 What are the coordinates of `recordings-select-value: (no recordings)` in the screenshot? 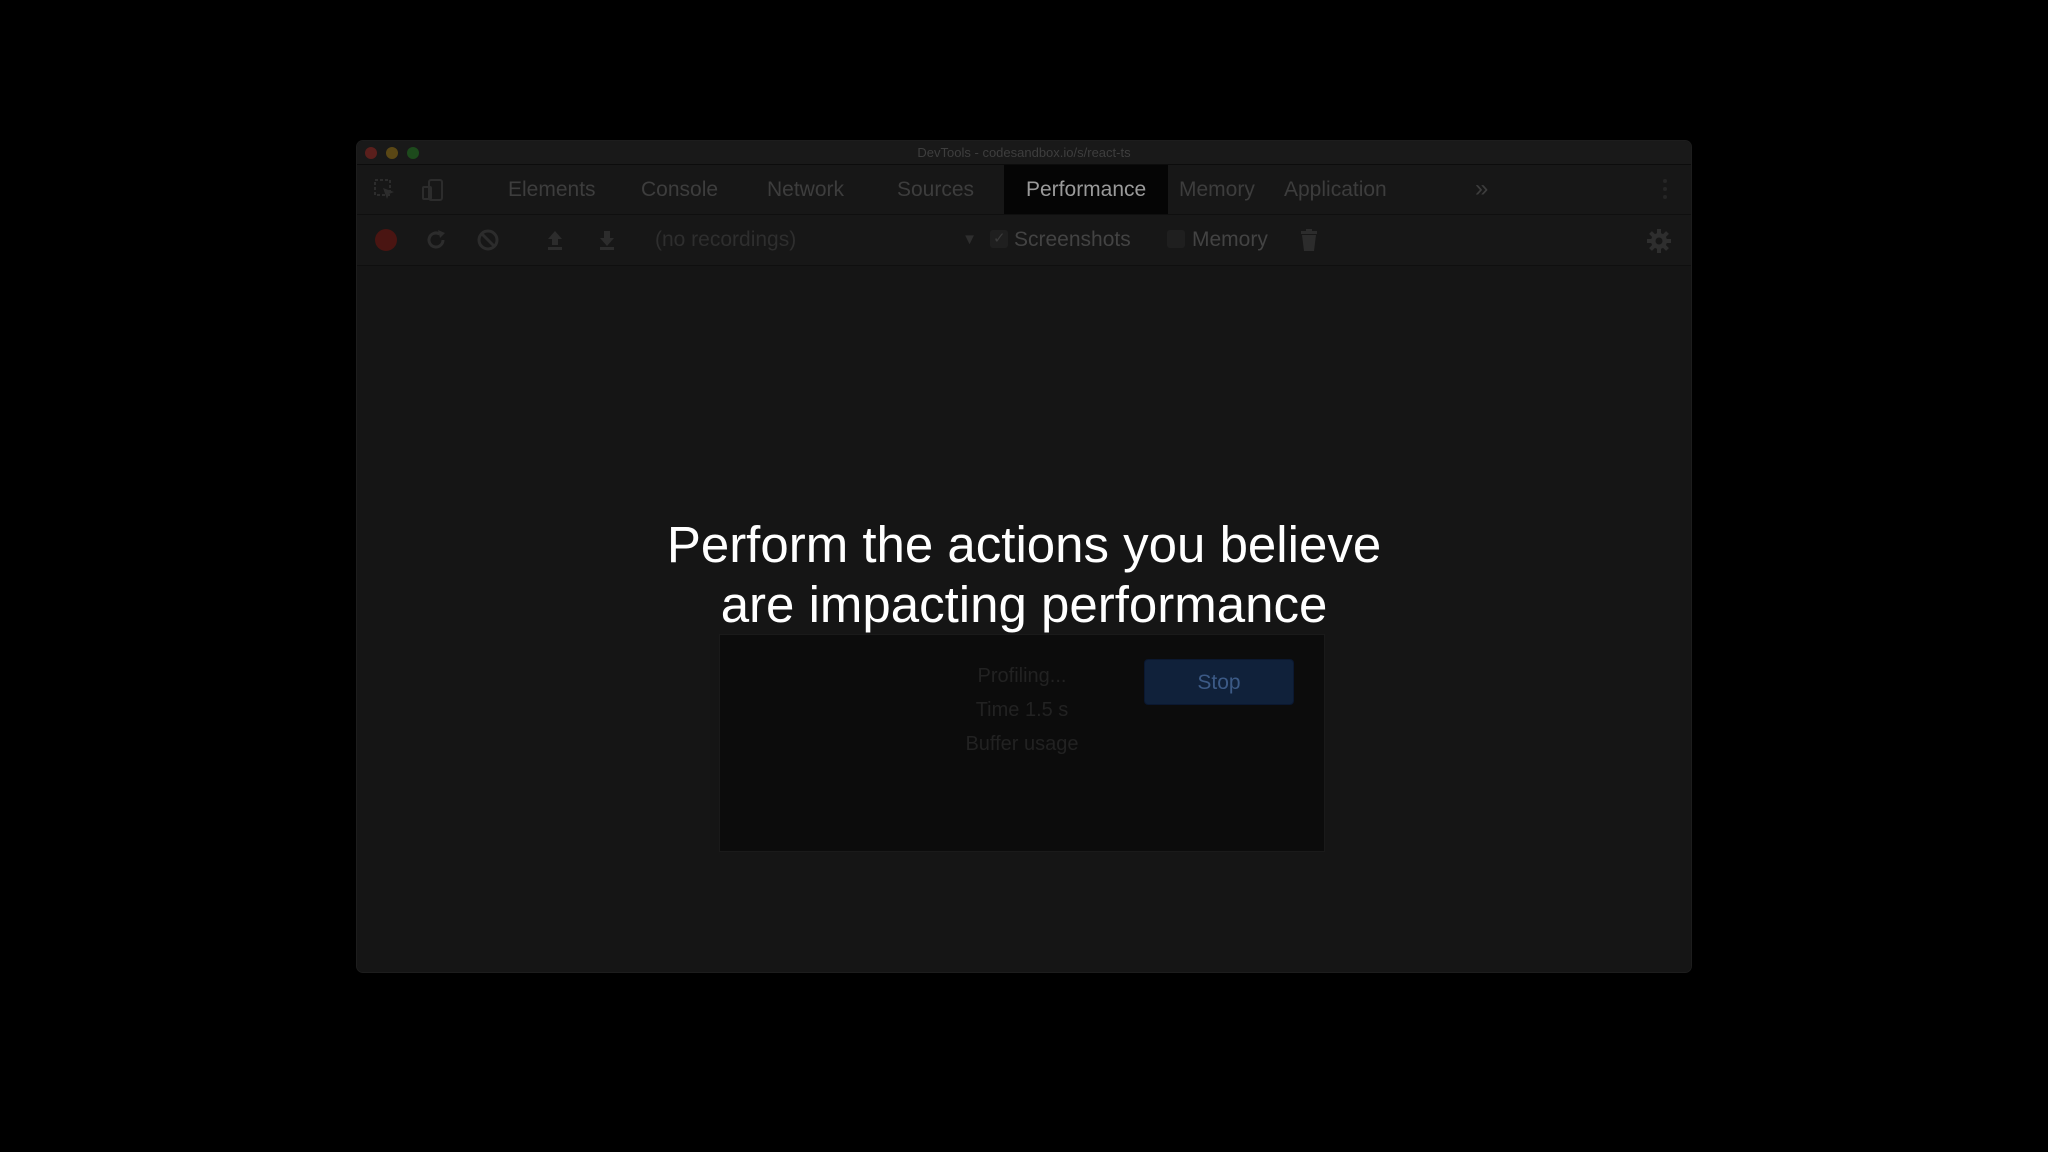 It's located at (726, 239).